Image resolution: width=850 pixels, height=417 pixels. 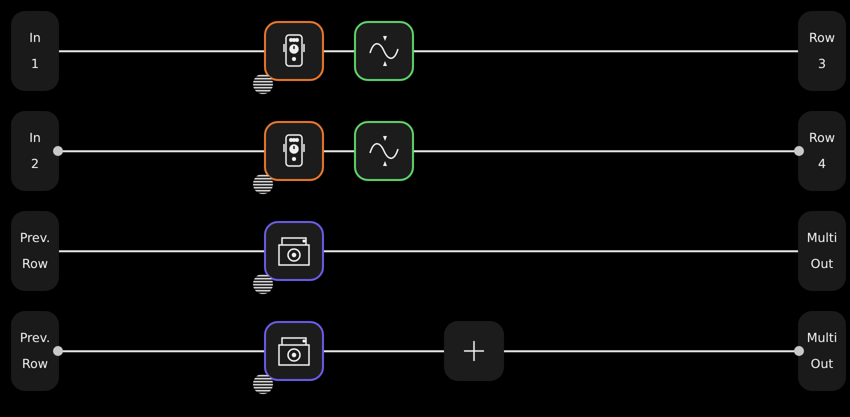 What do you see at coordinates (35, 164) in the screenshot?
I see `endpoint-label: 2` at bounding box center [35, 164].